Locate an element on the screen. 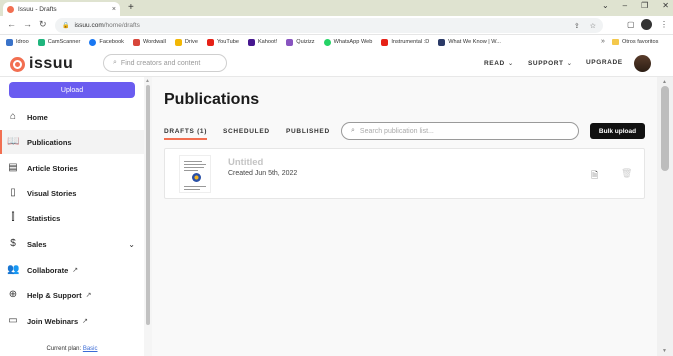  publication-created-date: Created Jun 5th, 2022 is located at coordinates (263, 173).